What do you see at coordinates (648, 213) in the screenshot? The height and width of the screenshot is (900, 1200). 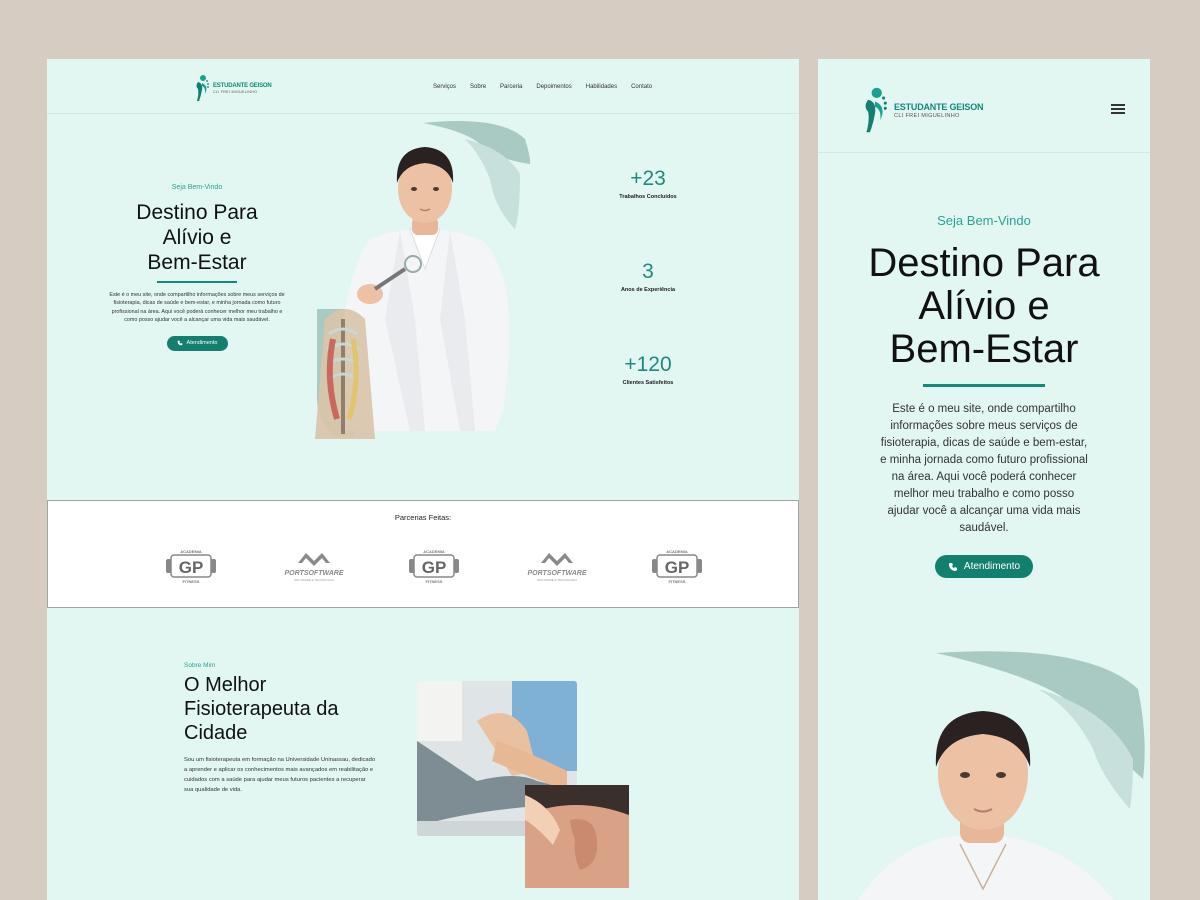 I see `stat-item: +23 Trabalhos Concluídos` at bounding box center [648, 213].